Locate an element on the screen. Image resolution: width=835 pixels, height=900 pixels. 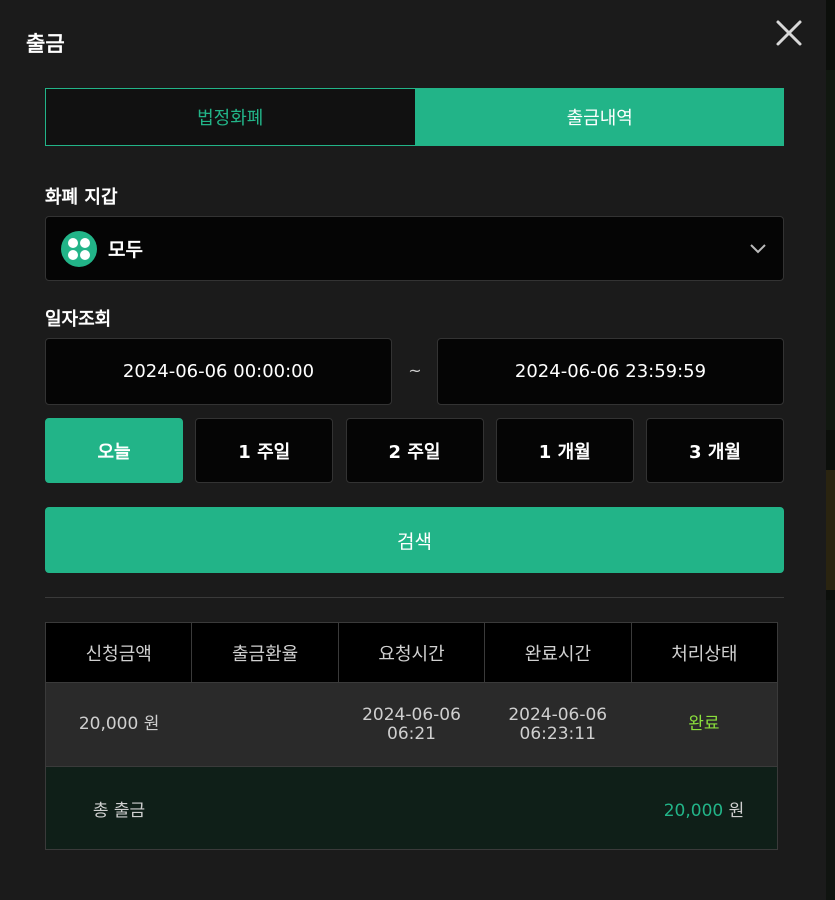
date-range-buttons: 오늘 1 주일 2 주일 1 개월 3 개월 is located at coordinates (414, 450).